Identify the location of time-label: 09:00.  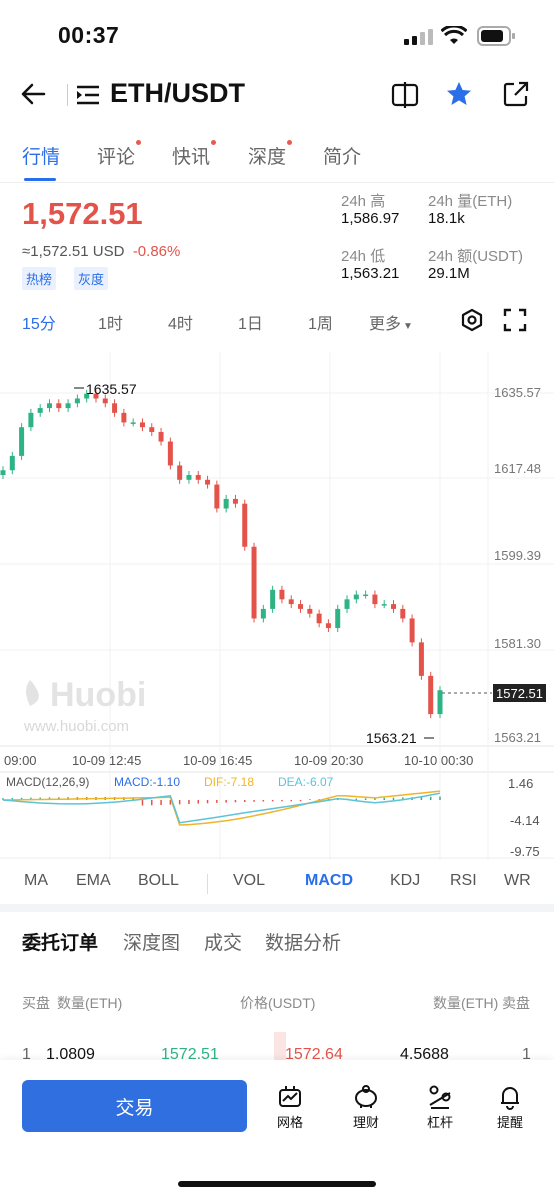
(20, 760).